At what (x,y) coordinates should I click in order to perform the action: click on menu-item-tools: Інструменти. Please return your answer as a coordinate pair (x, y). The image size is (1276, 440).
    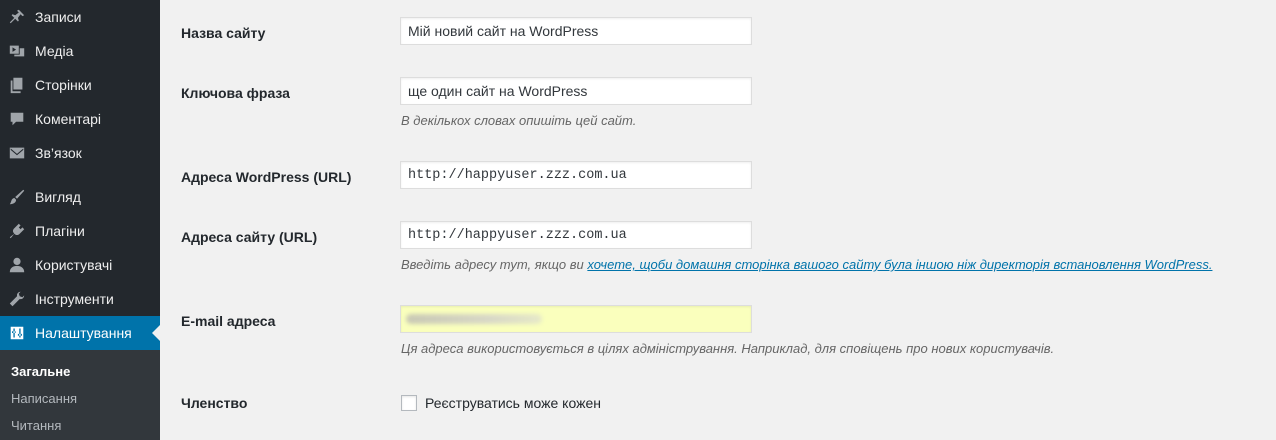
    Looking at the image, I should click on (80, 299).